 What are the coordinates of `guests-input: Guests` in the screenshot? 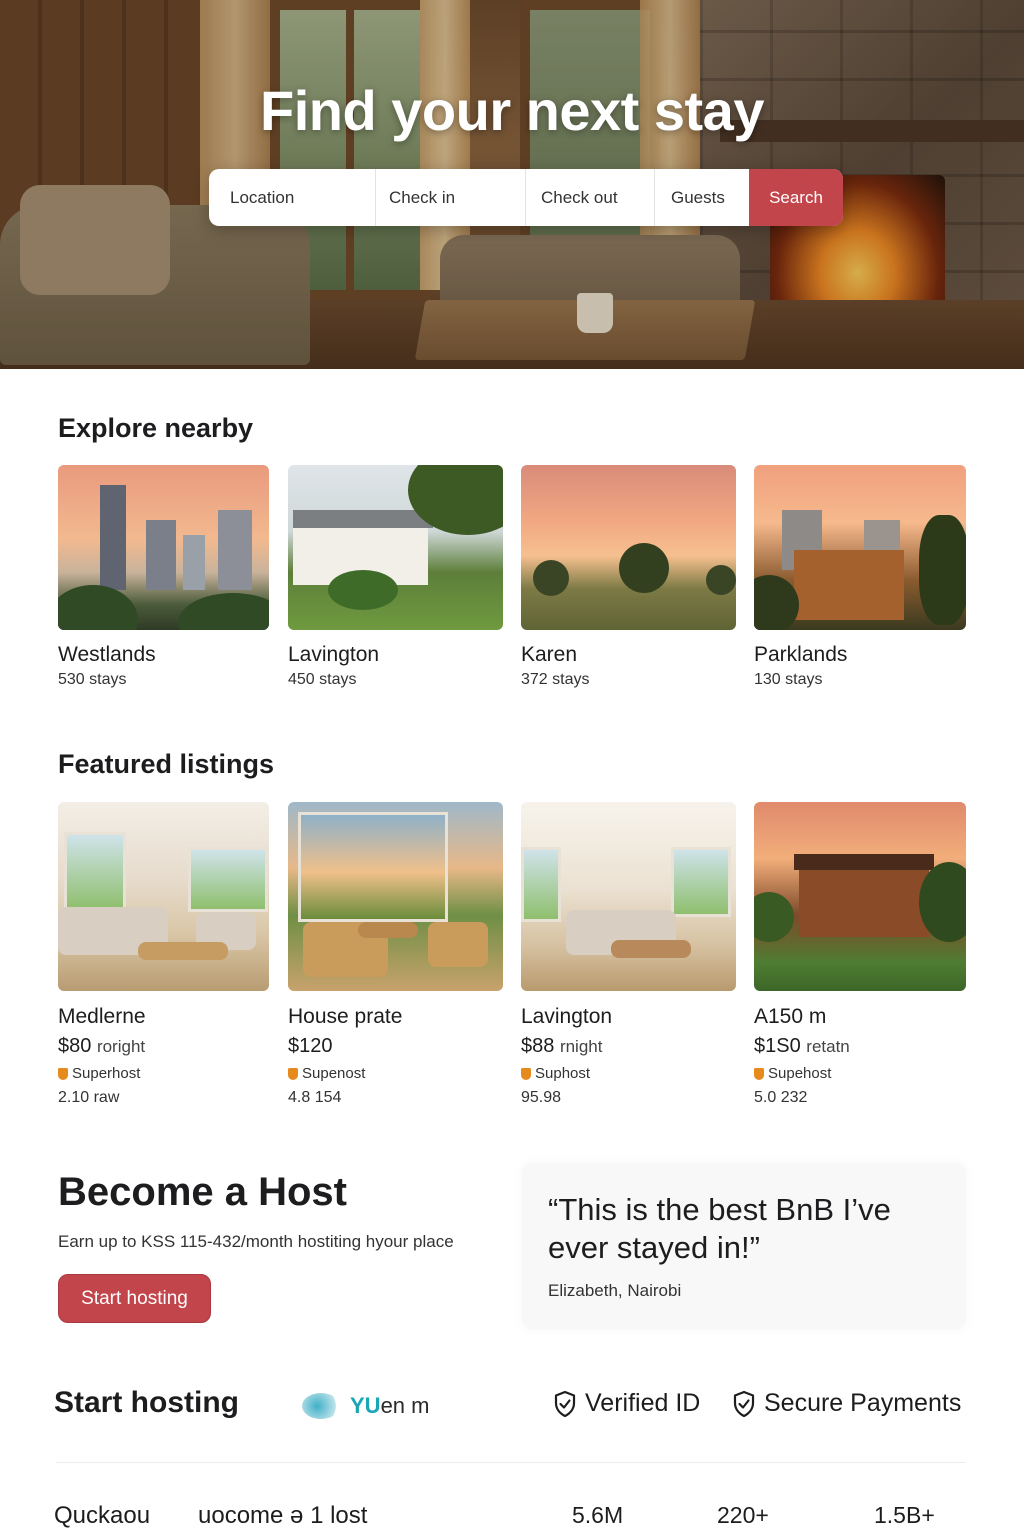 It's located at (702, 197).